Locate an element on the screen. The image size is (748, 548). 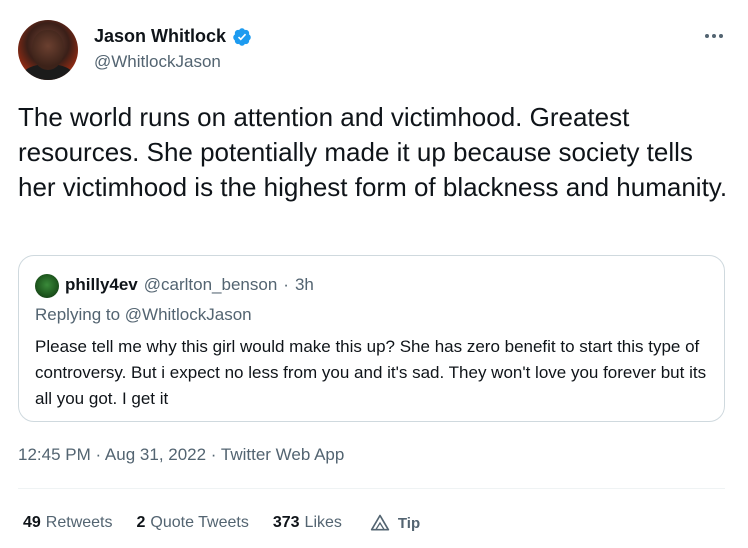
author-name-row: Jason Whitlock is located at coordinates (173, 36).